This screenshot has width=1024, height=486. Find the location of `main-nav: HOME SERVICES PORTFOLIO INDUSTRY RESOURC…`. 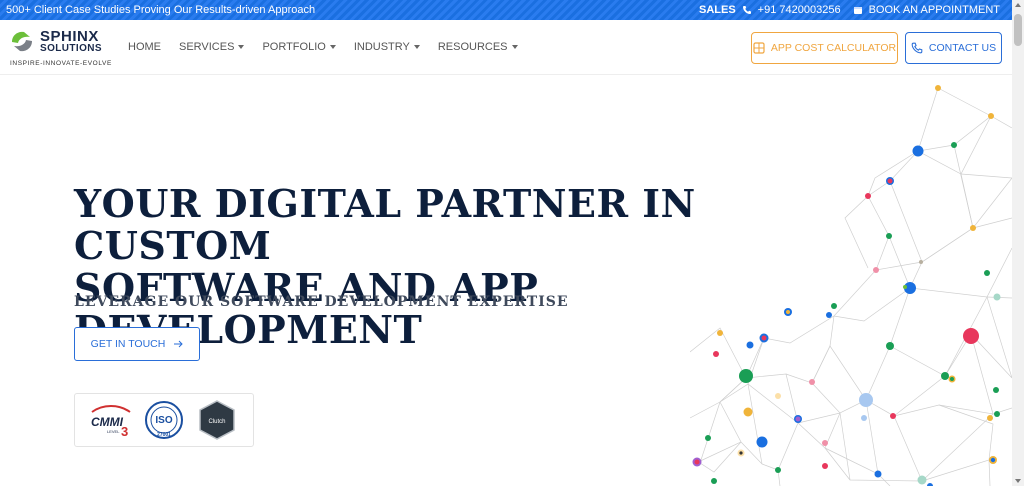

main-nav: HOME SERVICES PORTFOLIO INDUSTRY RESOURC… is located at coordinates (332, 47).